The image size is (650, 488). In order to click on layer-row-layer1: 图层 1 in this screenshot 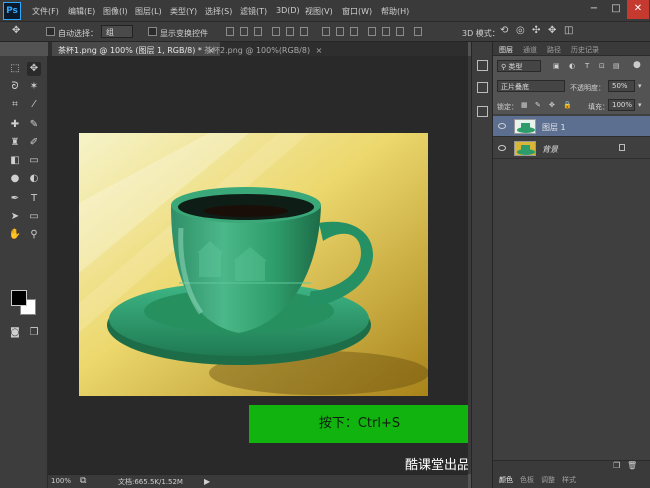, I will do `click(571, 126)`.